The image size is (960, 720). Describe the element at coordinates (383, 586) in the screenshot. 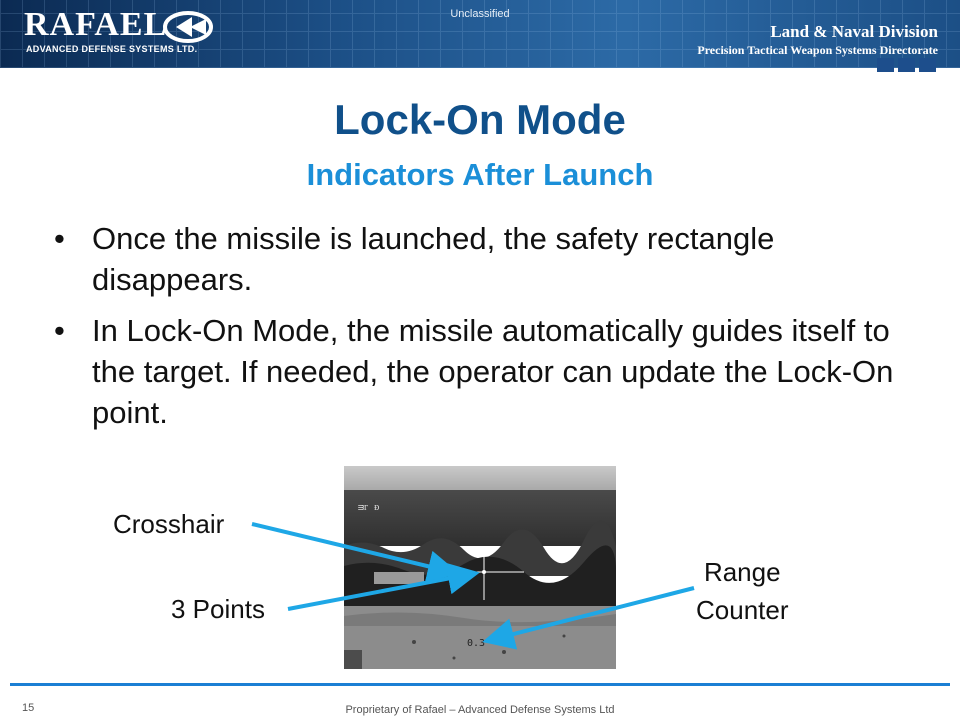

I see `three-points-arrow` at that location.